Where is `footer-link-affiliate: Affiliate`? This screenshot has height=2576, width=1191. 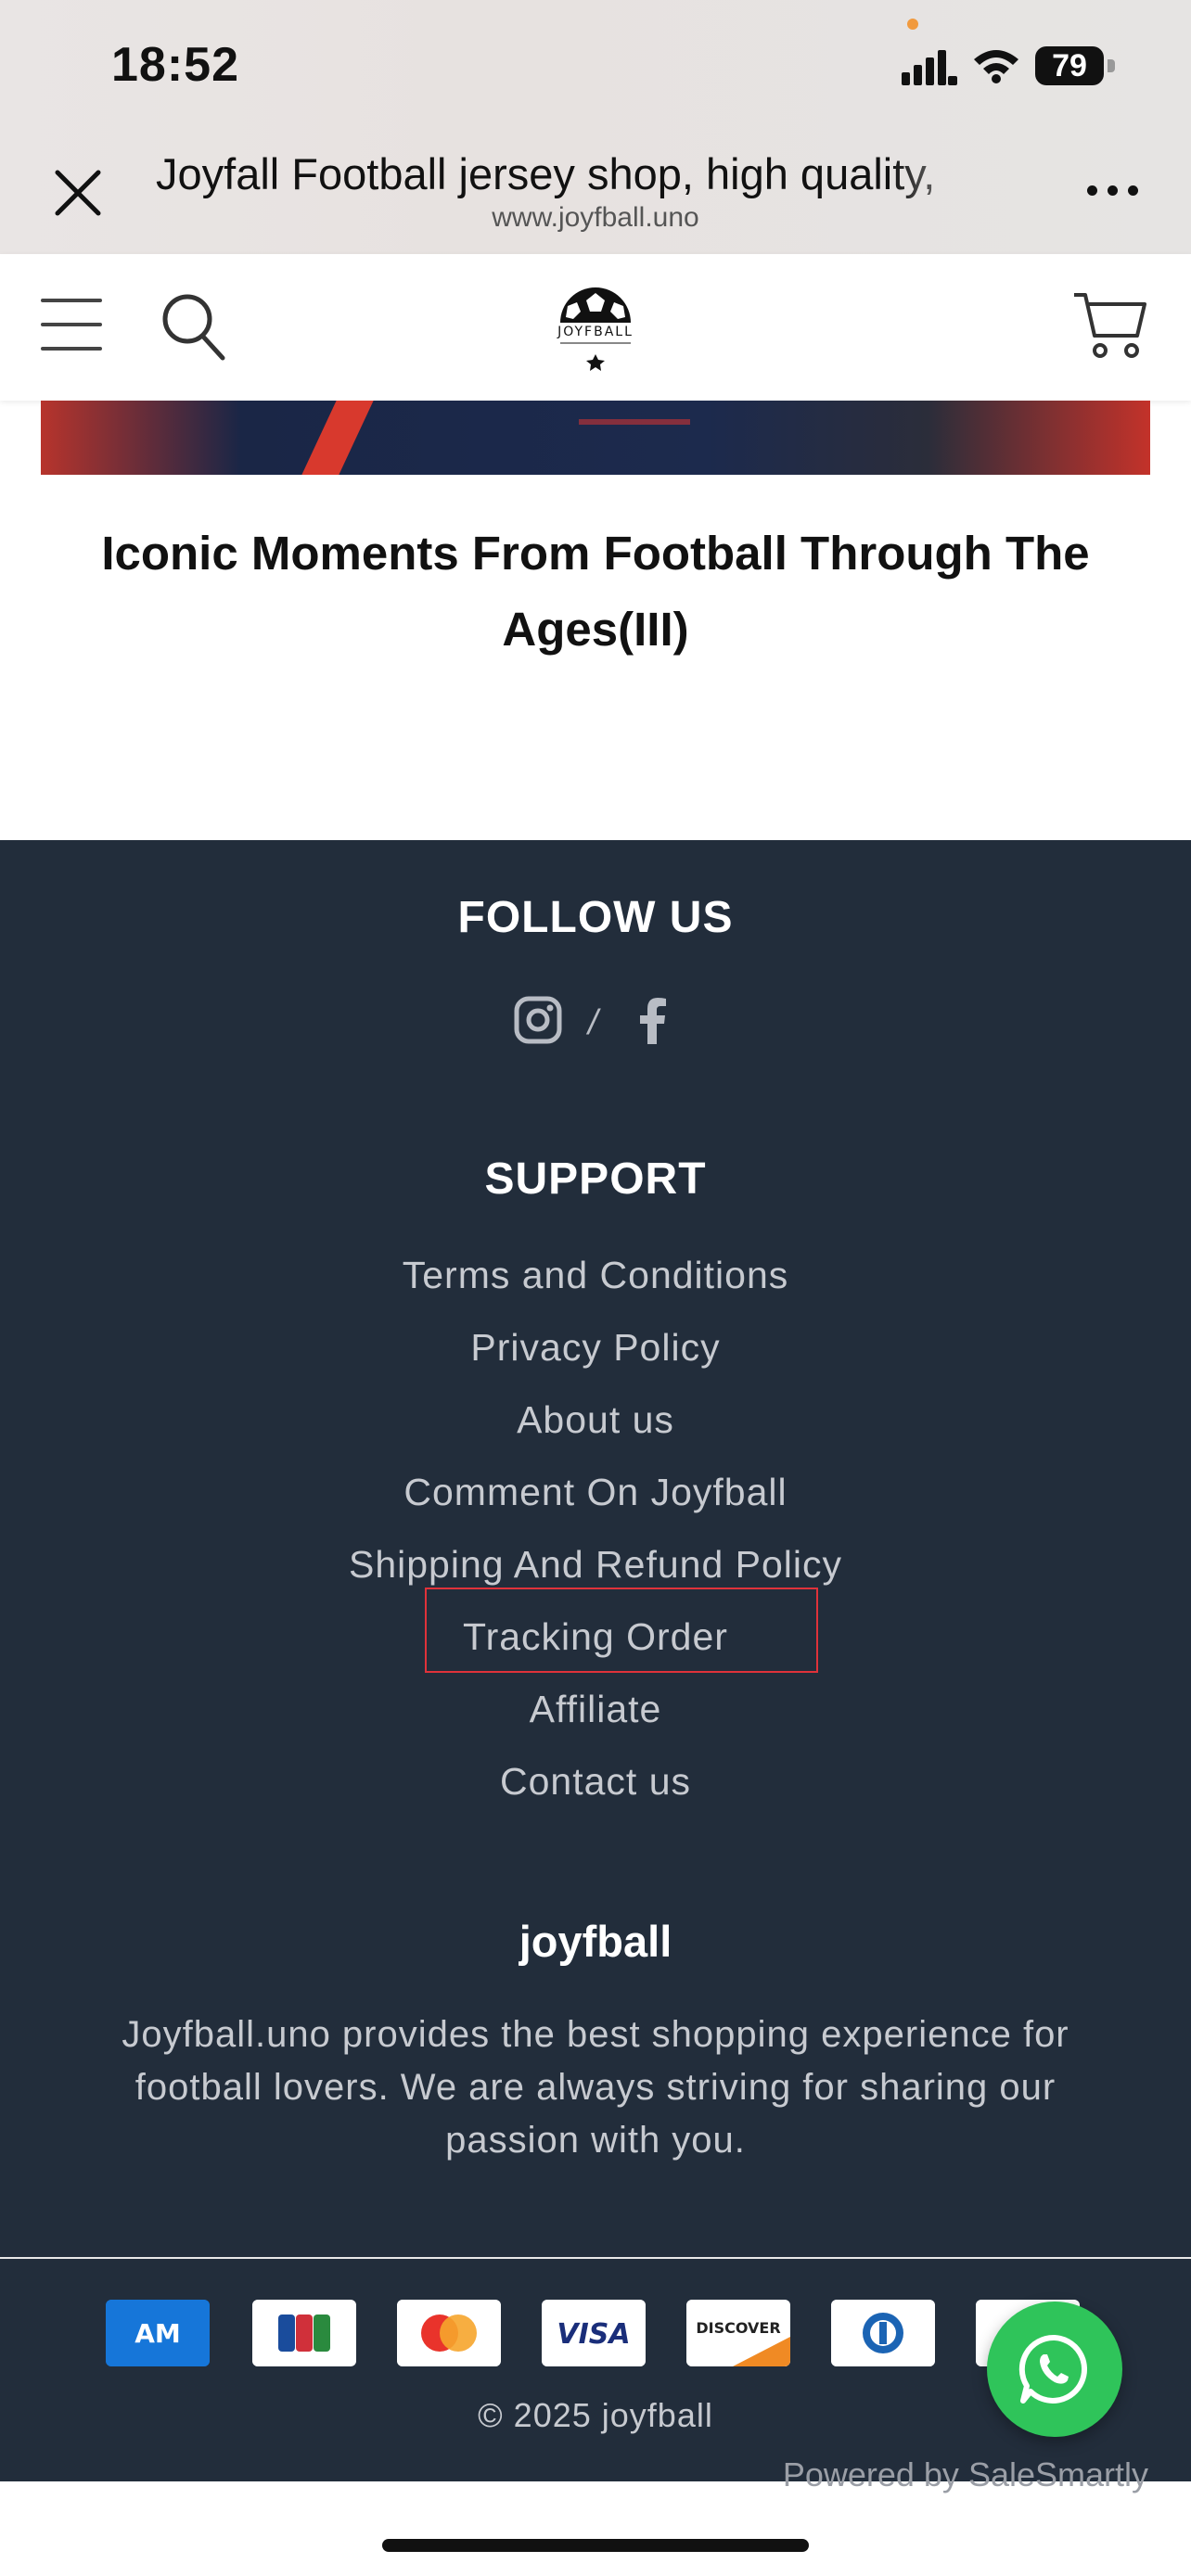
footer-link-affiliate: Affiliate is located at coordinates (595, 1709).